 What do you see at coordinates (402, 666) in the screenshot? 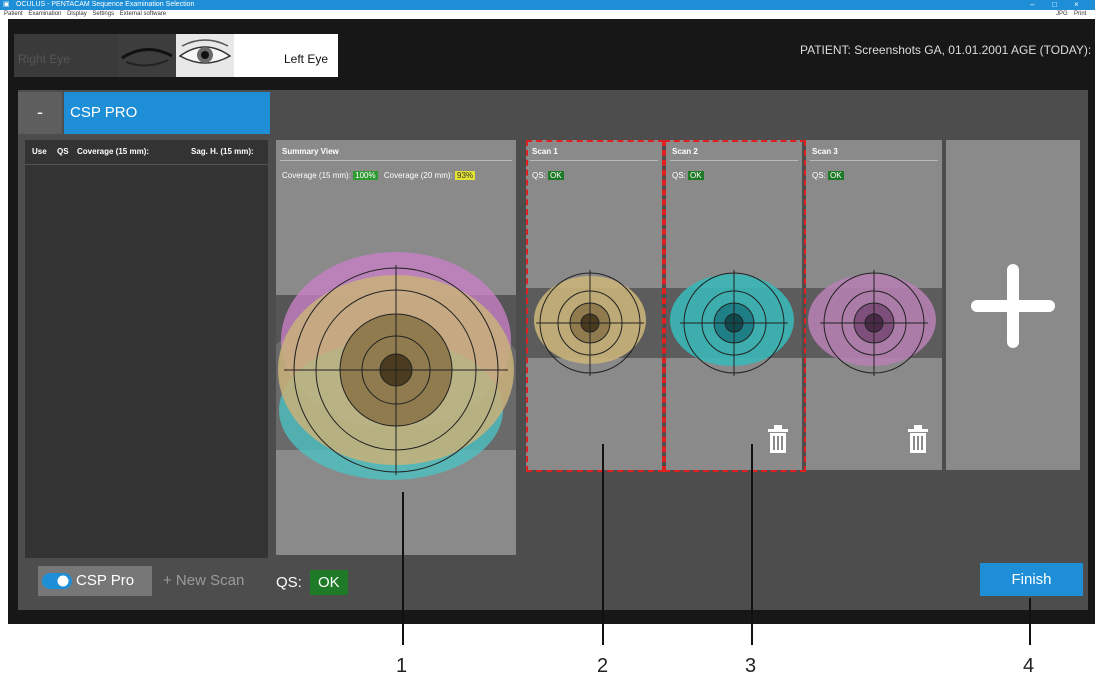
I see `callout-1: 1` at bounding box center [402, 666].